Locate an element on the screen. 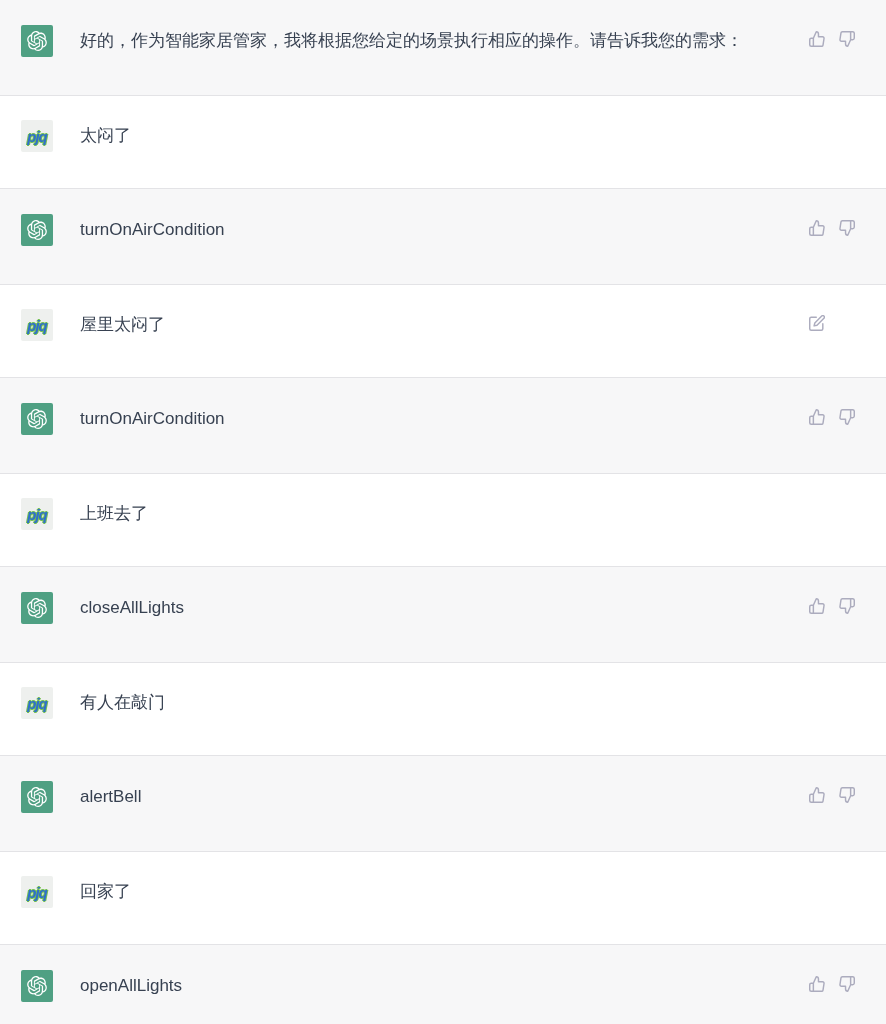 Image resolution: width=886 pixels, height=1024 pixels. message-text: alertBell is located at coordinates (111, 797).